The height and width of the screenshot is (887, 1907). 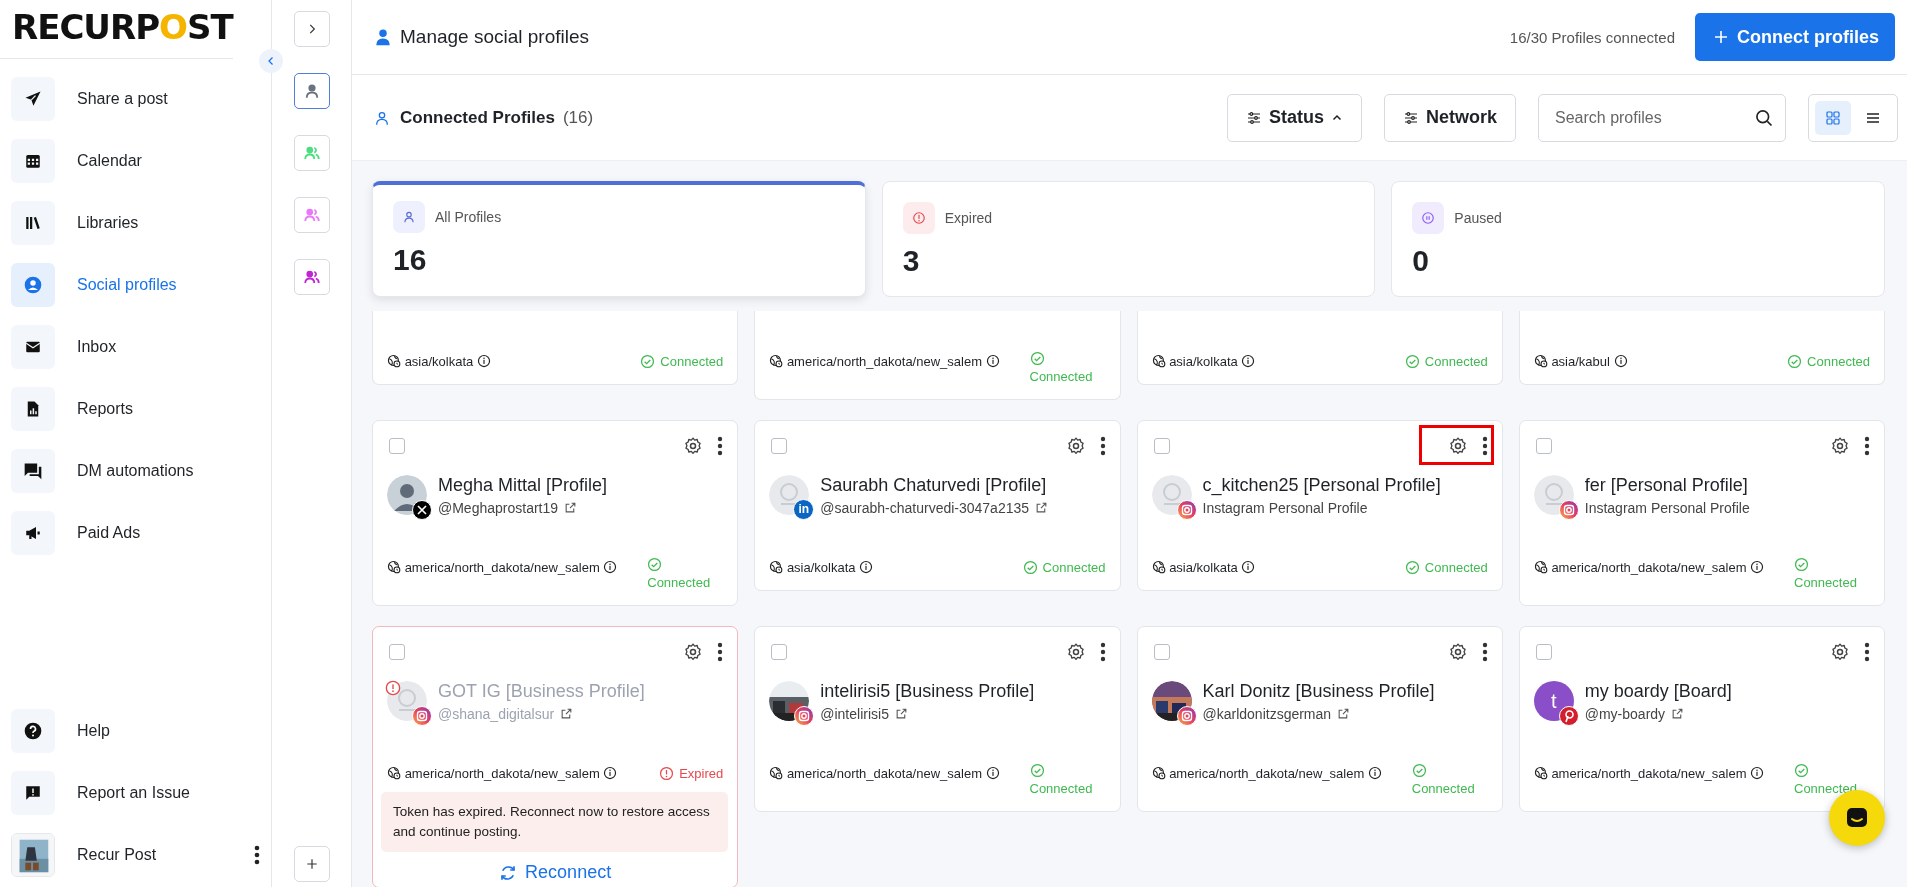 I want to click on nav-item: Share a post, so click(x=141, y=99).